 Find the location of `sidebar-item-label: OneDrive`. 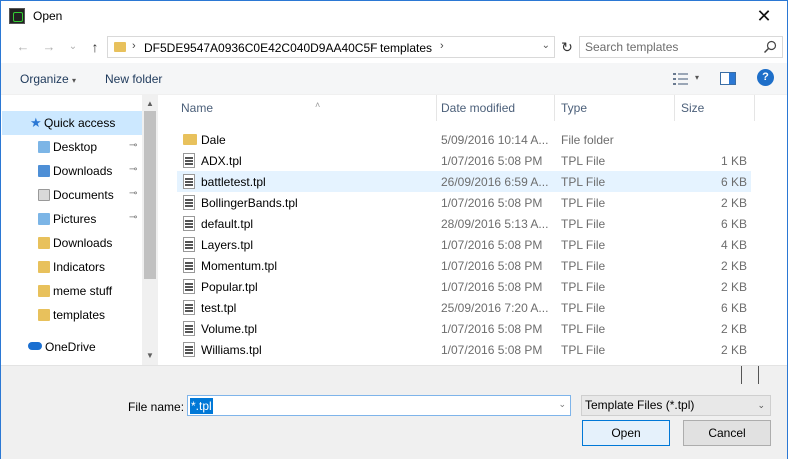

sidebar-item-label: OneDrive is located at coordinates (70, 347).